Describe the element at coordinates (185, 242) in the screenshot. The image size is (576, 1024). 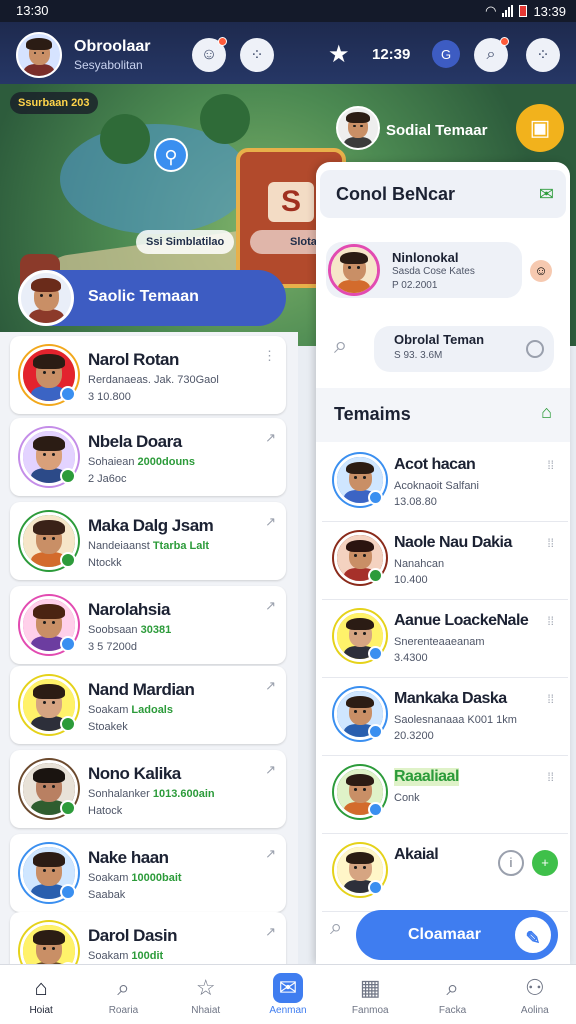
I see `map-label: Ssi Simblatilao` at that location.